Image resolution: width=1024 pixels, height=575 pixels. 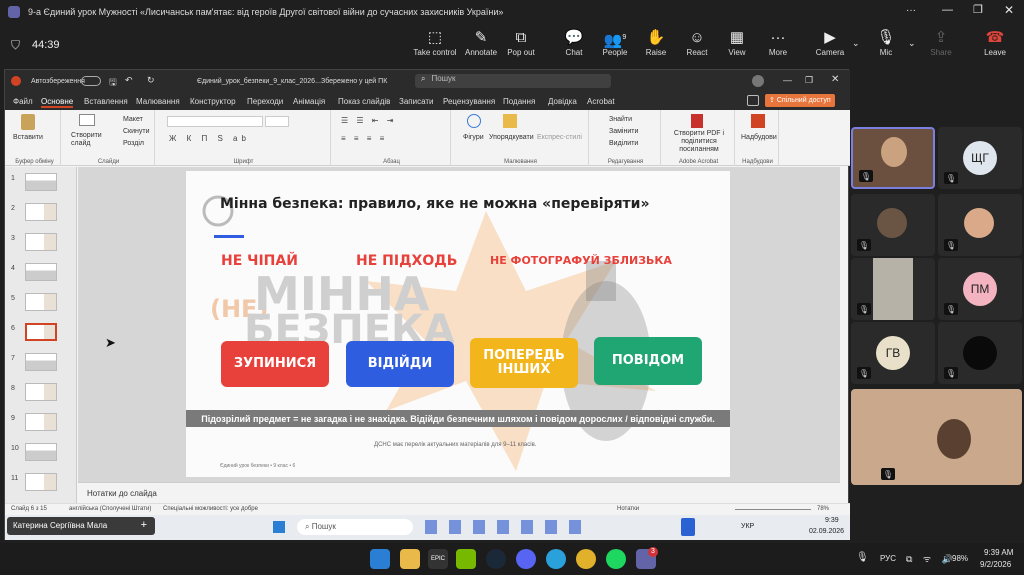 I want to click on share-button: ⇪ Share, so click(x=941, y=47).